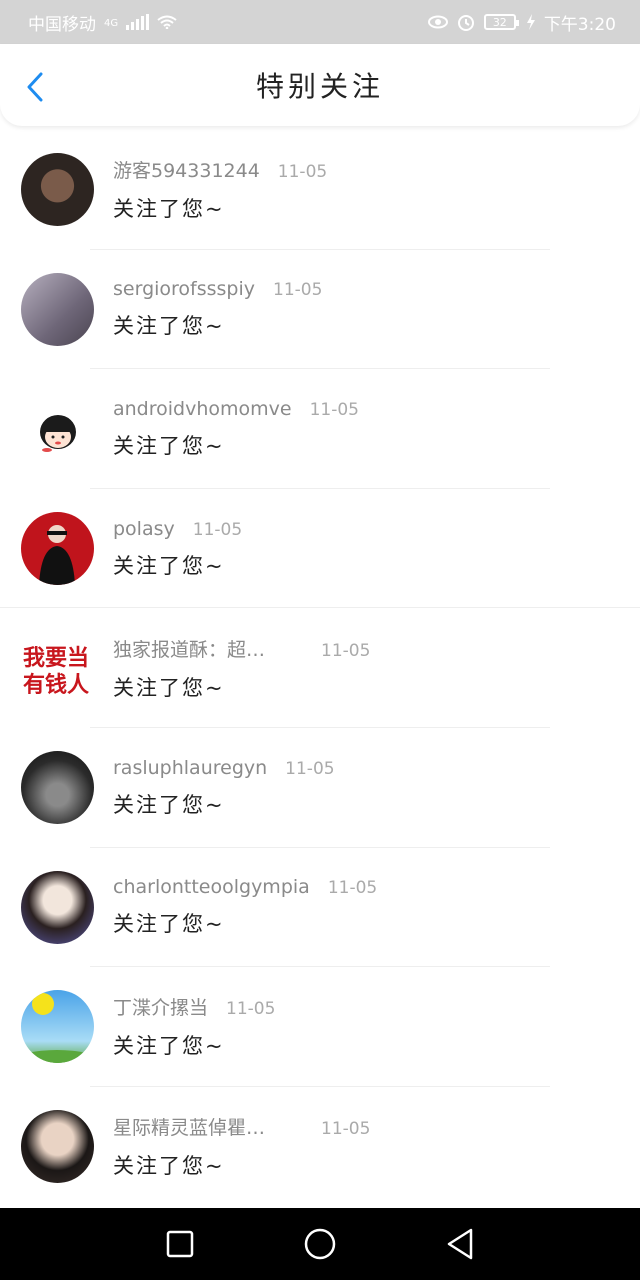  I want to click on username: rasluphlauregyn, so click(190, 768).